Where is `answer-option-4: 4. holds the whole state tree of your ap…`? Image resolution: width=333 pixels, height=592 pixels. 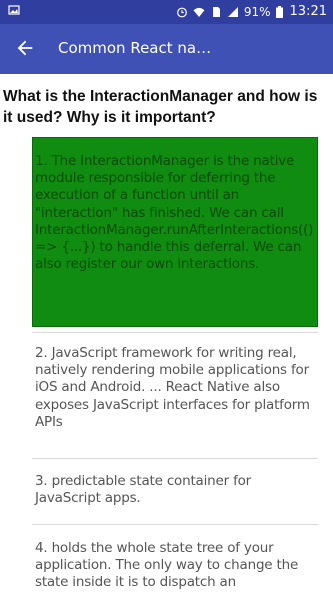 answer-option-4: 4. holds the whole state tree of your ap… is located at coordinates (175, 566).